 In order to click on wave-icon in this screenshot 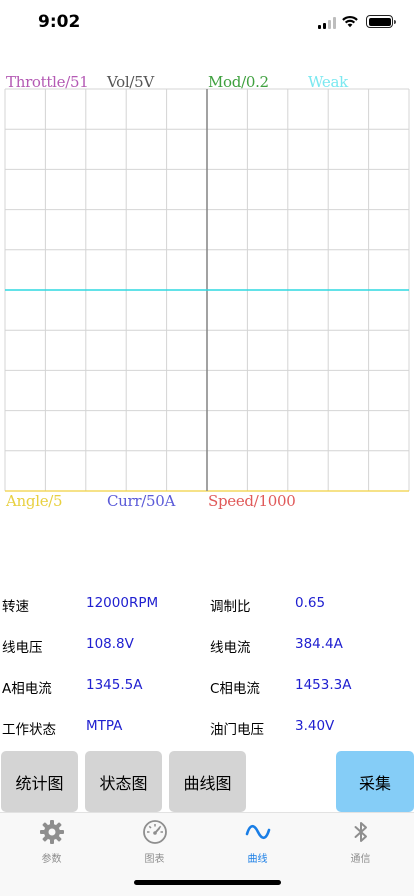, I will do `click(257, 832)`.